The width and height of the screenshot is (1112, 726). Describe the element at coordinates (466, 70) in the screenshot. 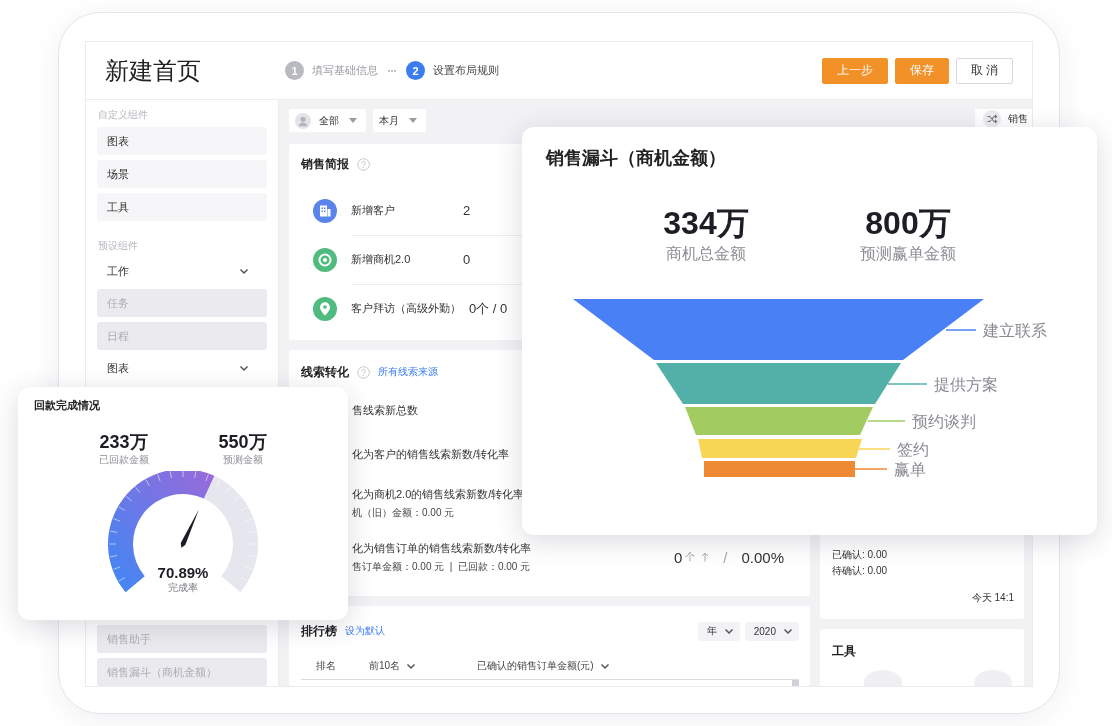

I see `step-label: 设置布局规则` at that location.